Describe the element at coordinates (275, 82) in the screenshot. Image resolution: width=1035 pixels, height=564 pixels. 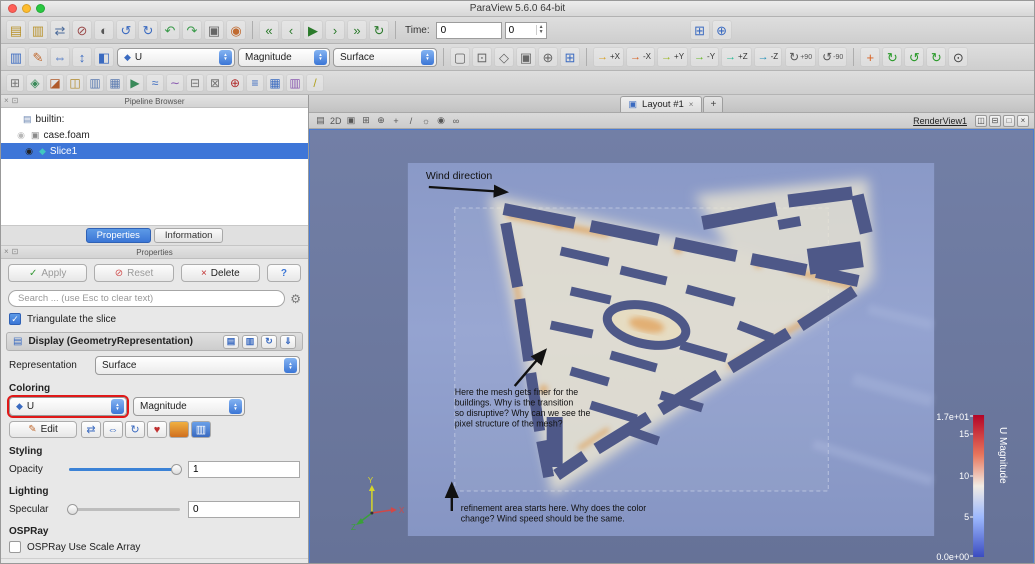
I see `spreadsheet-icon: ▦` at that location.